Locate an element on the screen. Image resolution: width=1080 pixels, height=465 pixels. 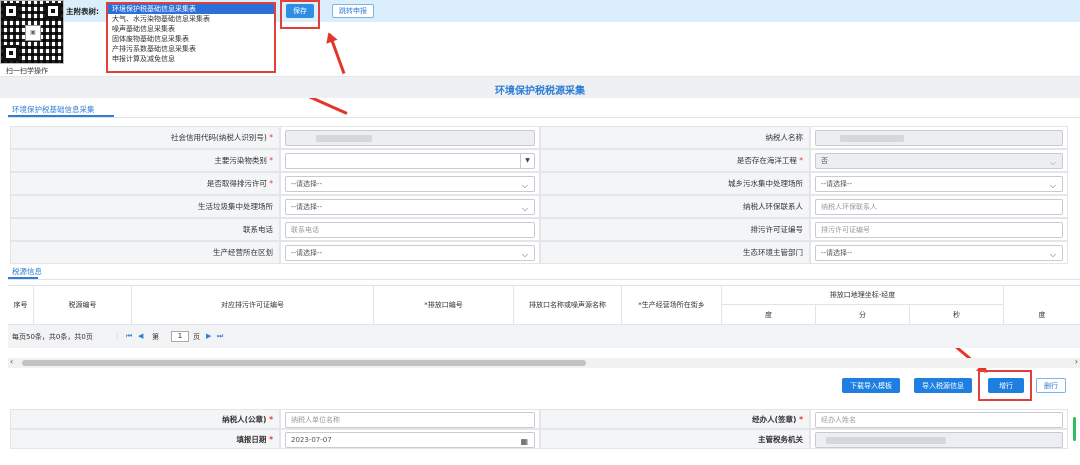
pollutant-type-select: ▼ is located at coordinates (410, 161).